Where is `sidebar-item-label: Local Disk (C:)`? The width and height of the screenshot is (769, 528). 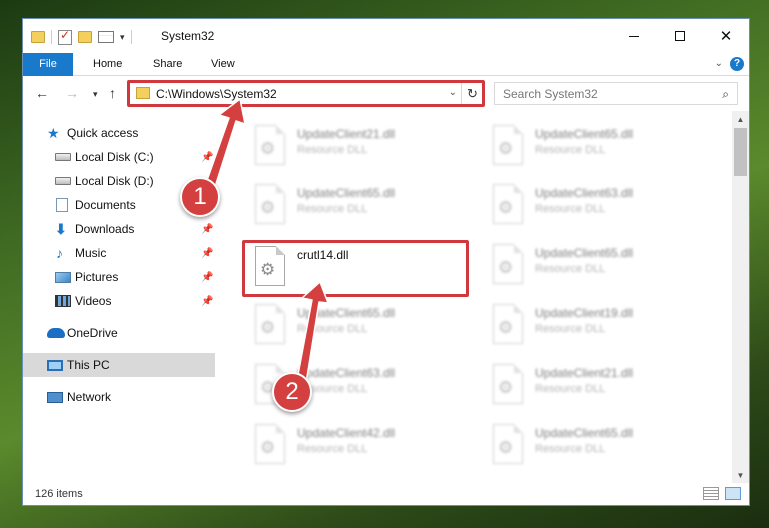
sidebar-item-label: Local Disk (C:) is located at coordinates (114, 157).